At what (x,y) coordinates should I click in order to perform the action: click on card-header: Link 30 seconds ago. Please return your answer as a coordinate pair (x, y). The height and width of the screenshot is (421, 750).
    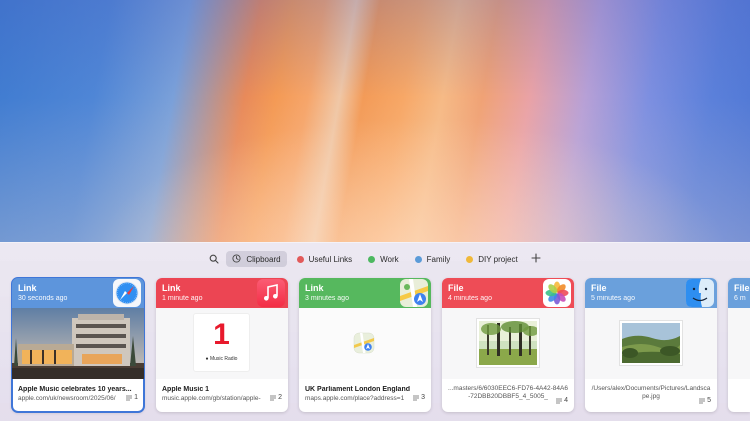
    Looking at the image, I should click on (78, 293).